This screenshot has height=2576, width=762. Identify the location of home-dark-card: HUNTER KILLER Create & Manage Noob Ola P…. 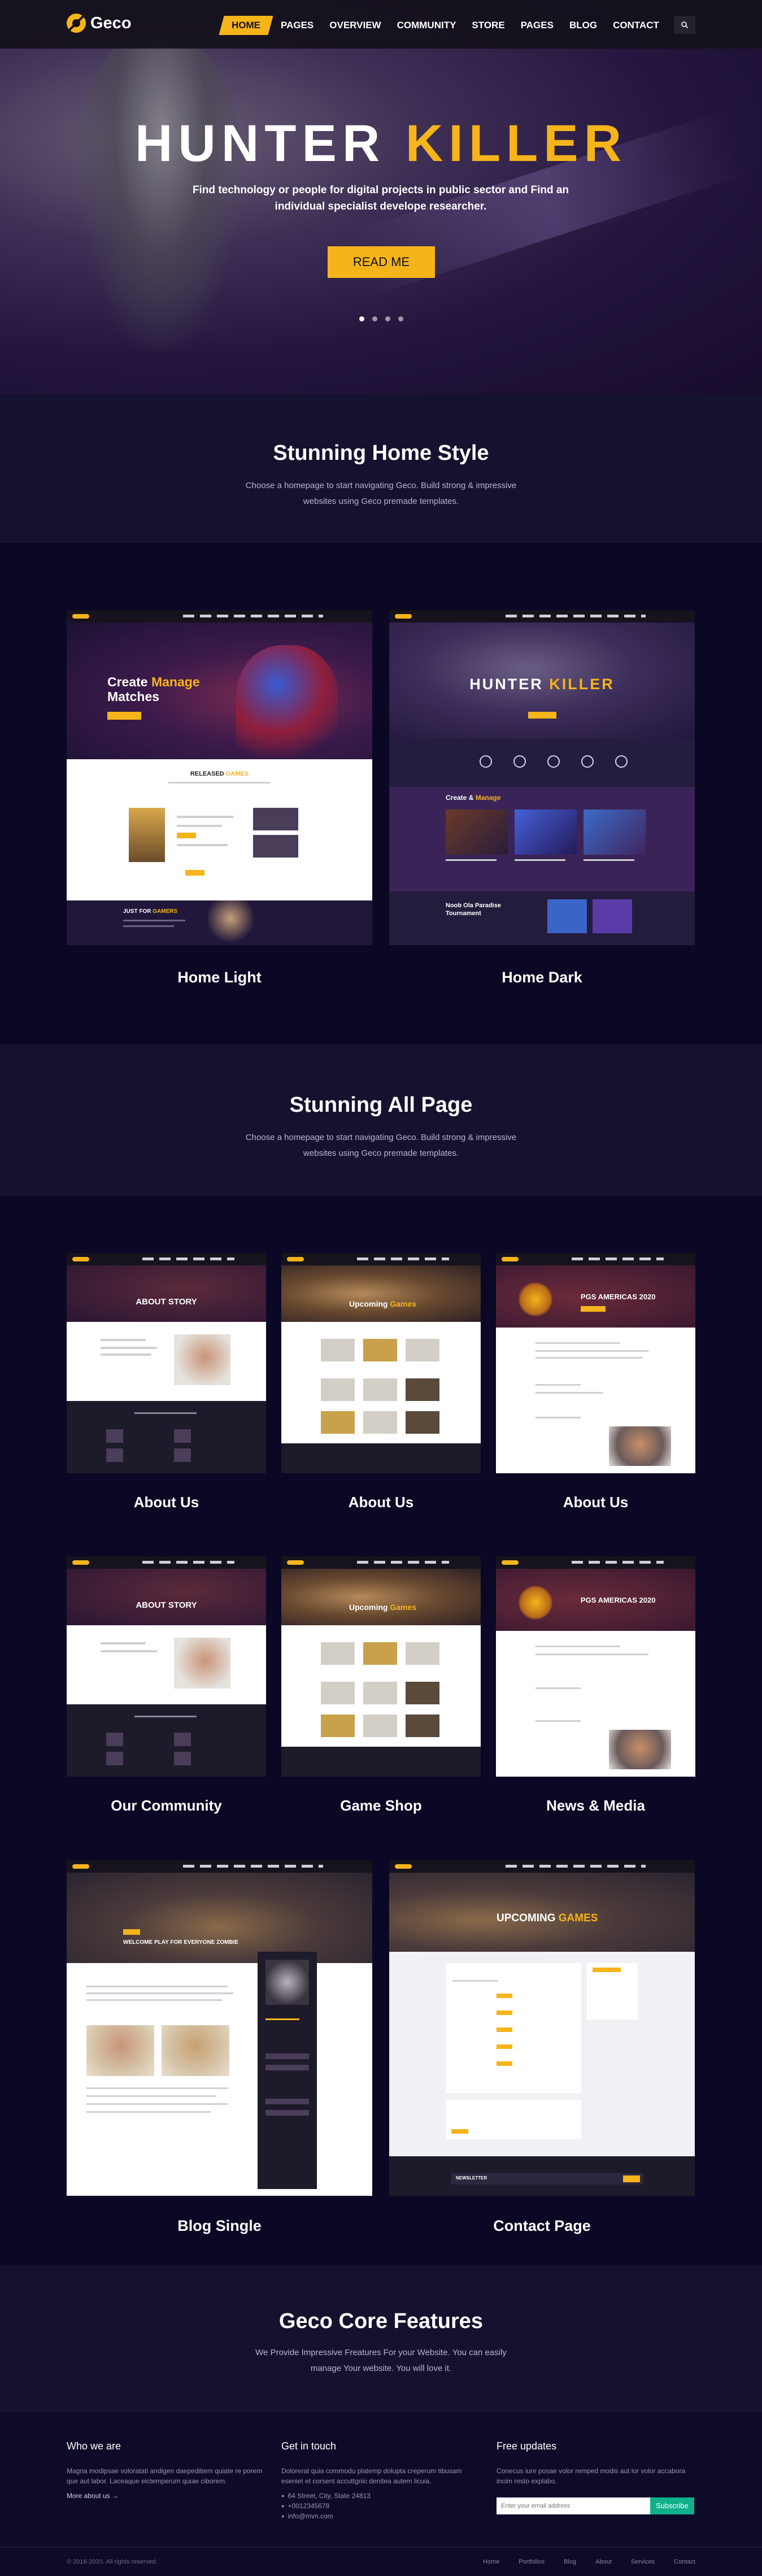
(542, 798).